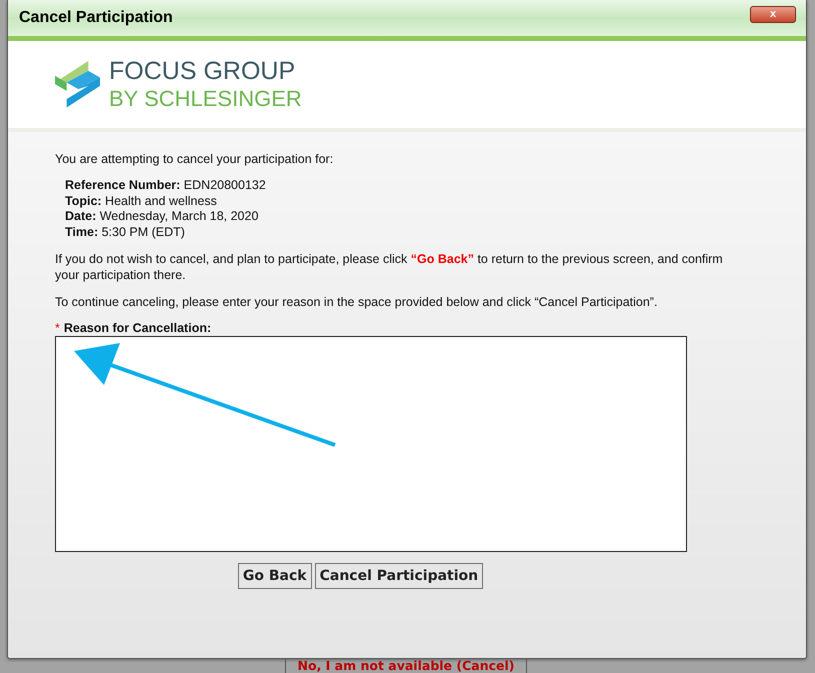 Image resolution: width=815 pixels, height=673 pixels. I want to click on window-title: Cancel Participation, so click(96, 18).